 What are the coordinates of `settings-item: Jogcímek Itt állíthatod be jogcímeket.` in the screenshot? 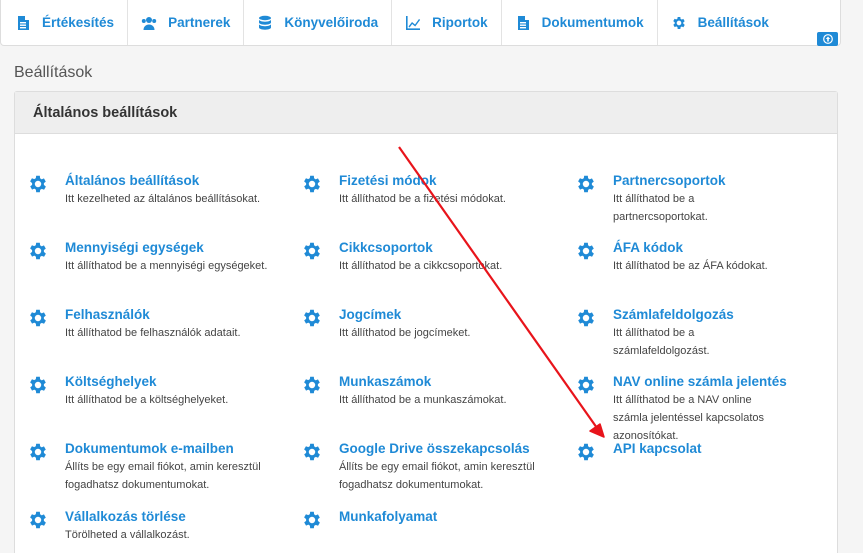 It's located at (426, 324).